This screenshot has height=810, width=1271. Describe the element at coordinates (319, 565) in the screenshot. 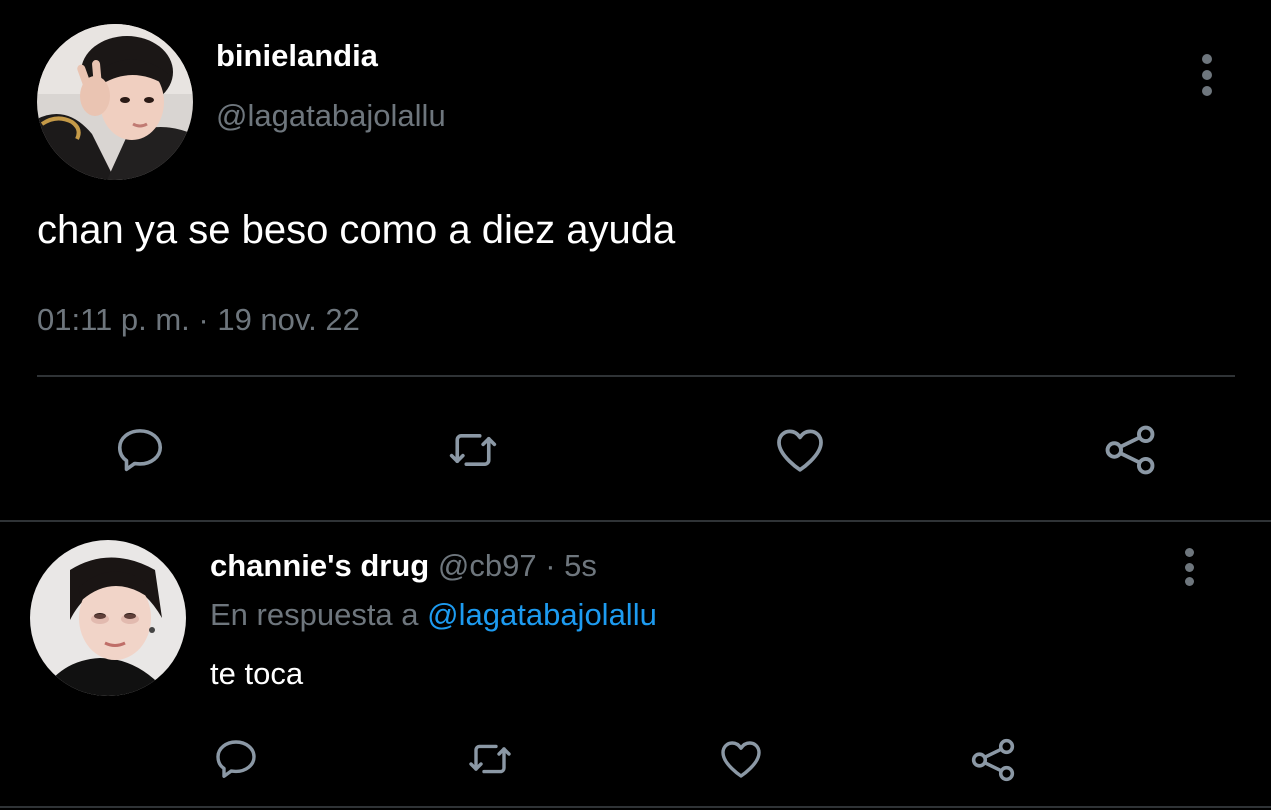

I see `reply-display-name: channie's drug` at that location.